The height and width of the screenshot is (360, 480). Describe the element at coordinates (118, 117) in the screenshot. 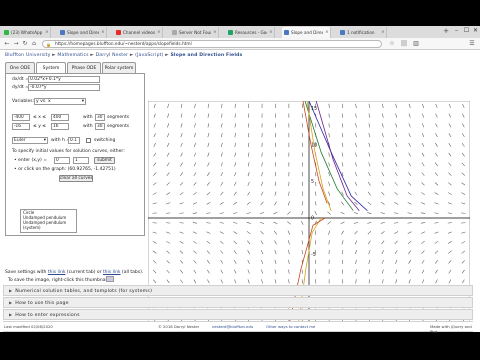

I see `x-segments-label: segments` at that location.